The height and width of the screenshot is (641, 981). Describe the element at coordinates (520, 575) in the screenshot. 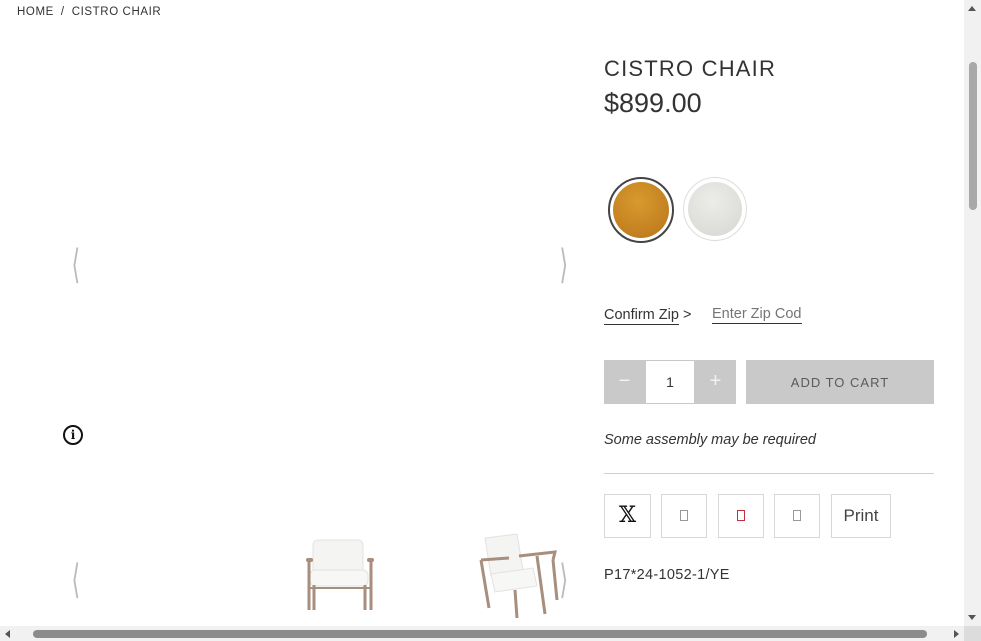

I see `thumbnail-chair-angle` at that location.